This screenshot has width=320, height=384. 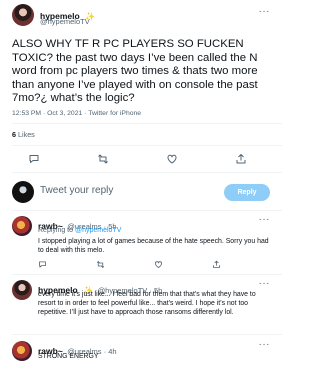 I want to click on author-avatar, so click(x=23, y=15).